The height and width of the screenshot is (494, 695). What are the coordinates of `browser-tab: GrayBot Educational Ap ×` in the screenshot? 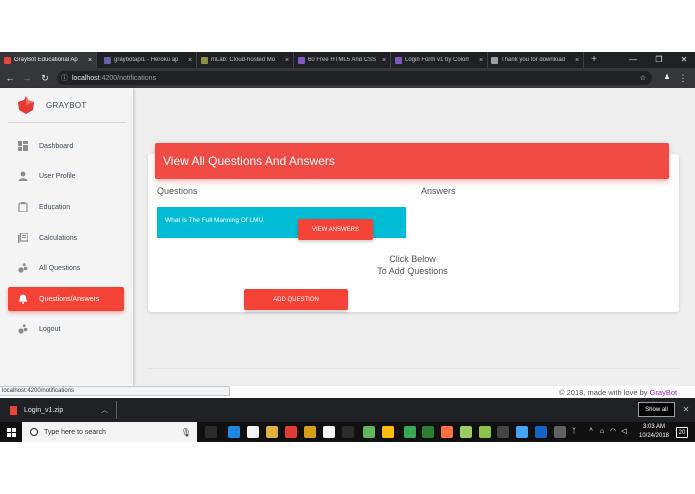 It's located at (48, 60).